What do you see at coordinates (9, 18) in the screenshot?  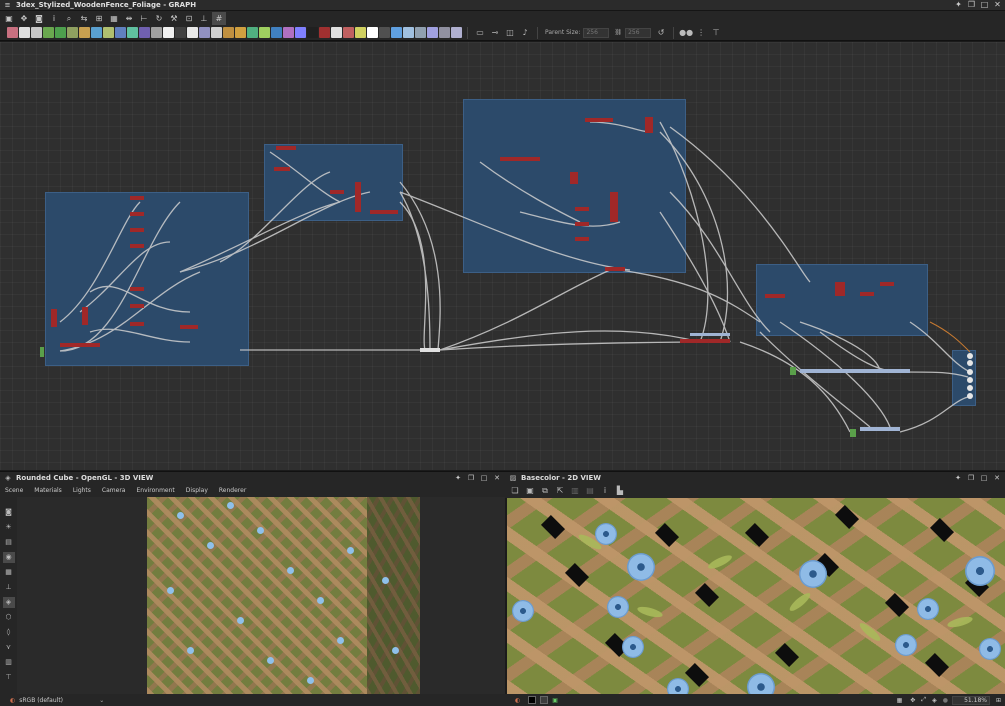 I see `frame-icon: ▣` at bounding box center [9, 18].